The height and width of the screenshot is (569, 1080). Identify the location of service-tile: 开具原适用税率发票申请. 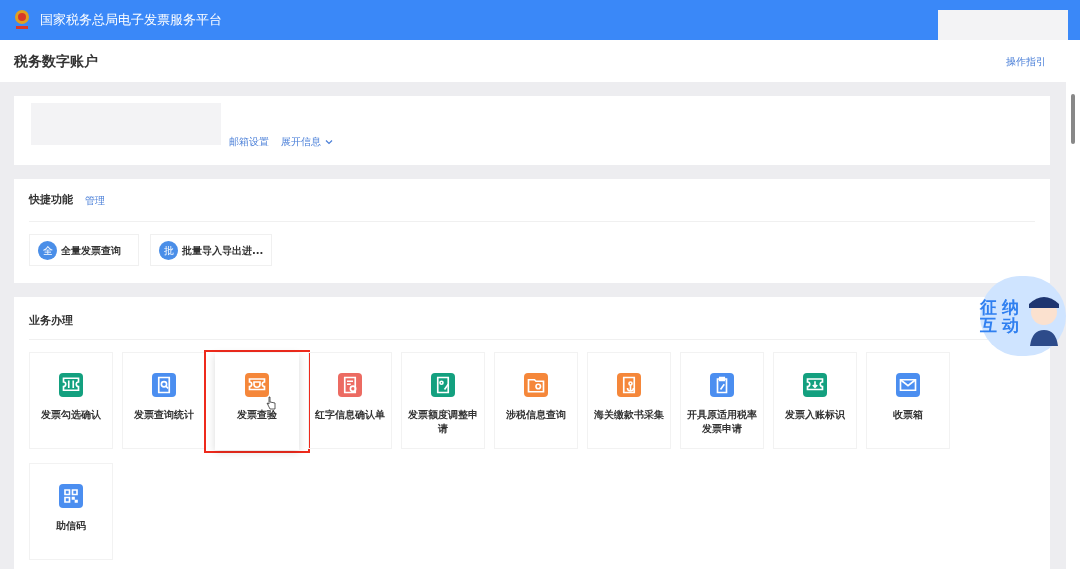
(722, 400).